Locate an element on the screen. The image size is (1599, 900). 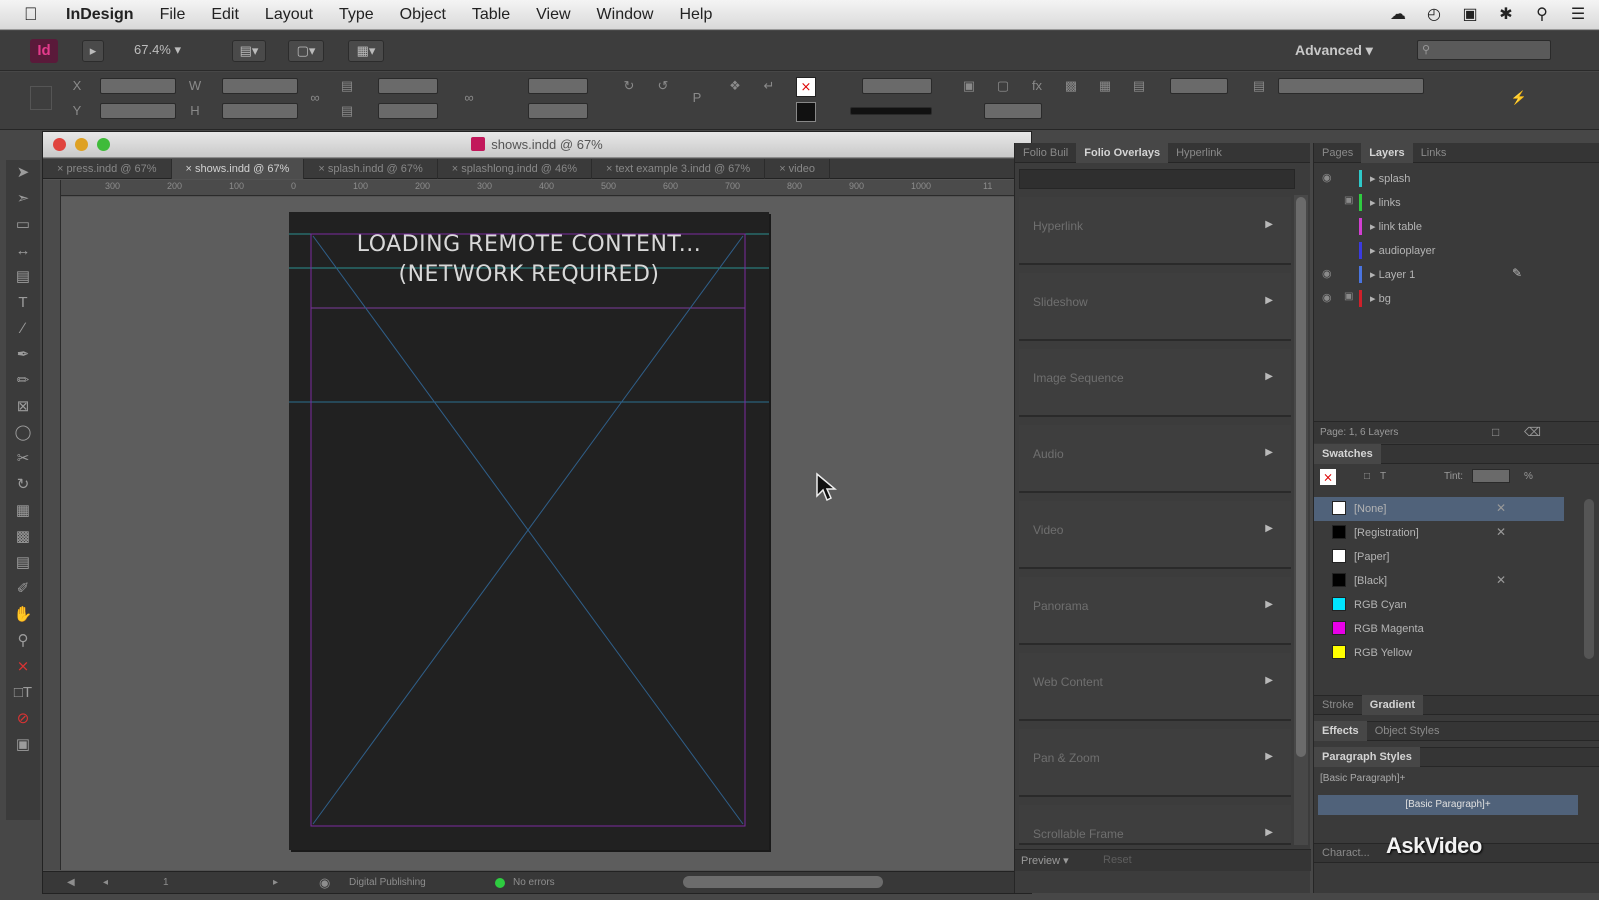
overlay-hyperlink: Hyperlink ▶ is located at coordinates (1155, 231).